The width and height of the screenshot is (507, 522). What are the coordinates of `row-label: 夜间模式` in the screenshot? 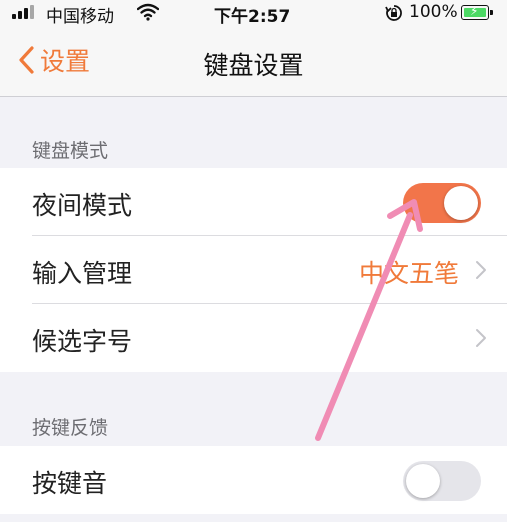 It's located at (82, 205).